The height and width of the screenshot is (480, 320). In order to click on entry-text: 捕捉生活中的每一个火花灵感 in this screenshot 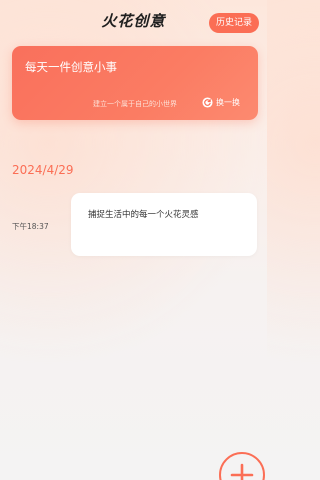, I will do `click(143, 215)`.